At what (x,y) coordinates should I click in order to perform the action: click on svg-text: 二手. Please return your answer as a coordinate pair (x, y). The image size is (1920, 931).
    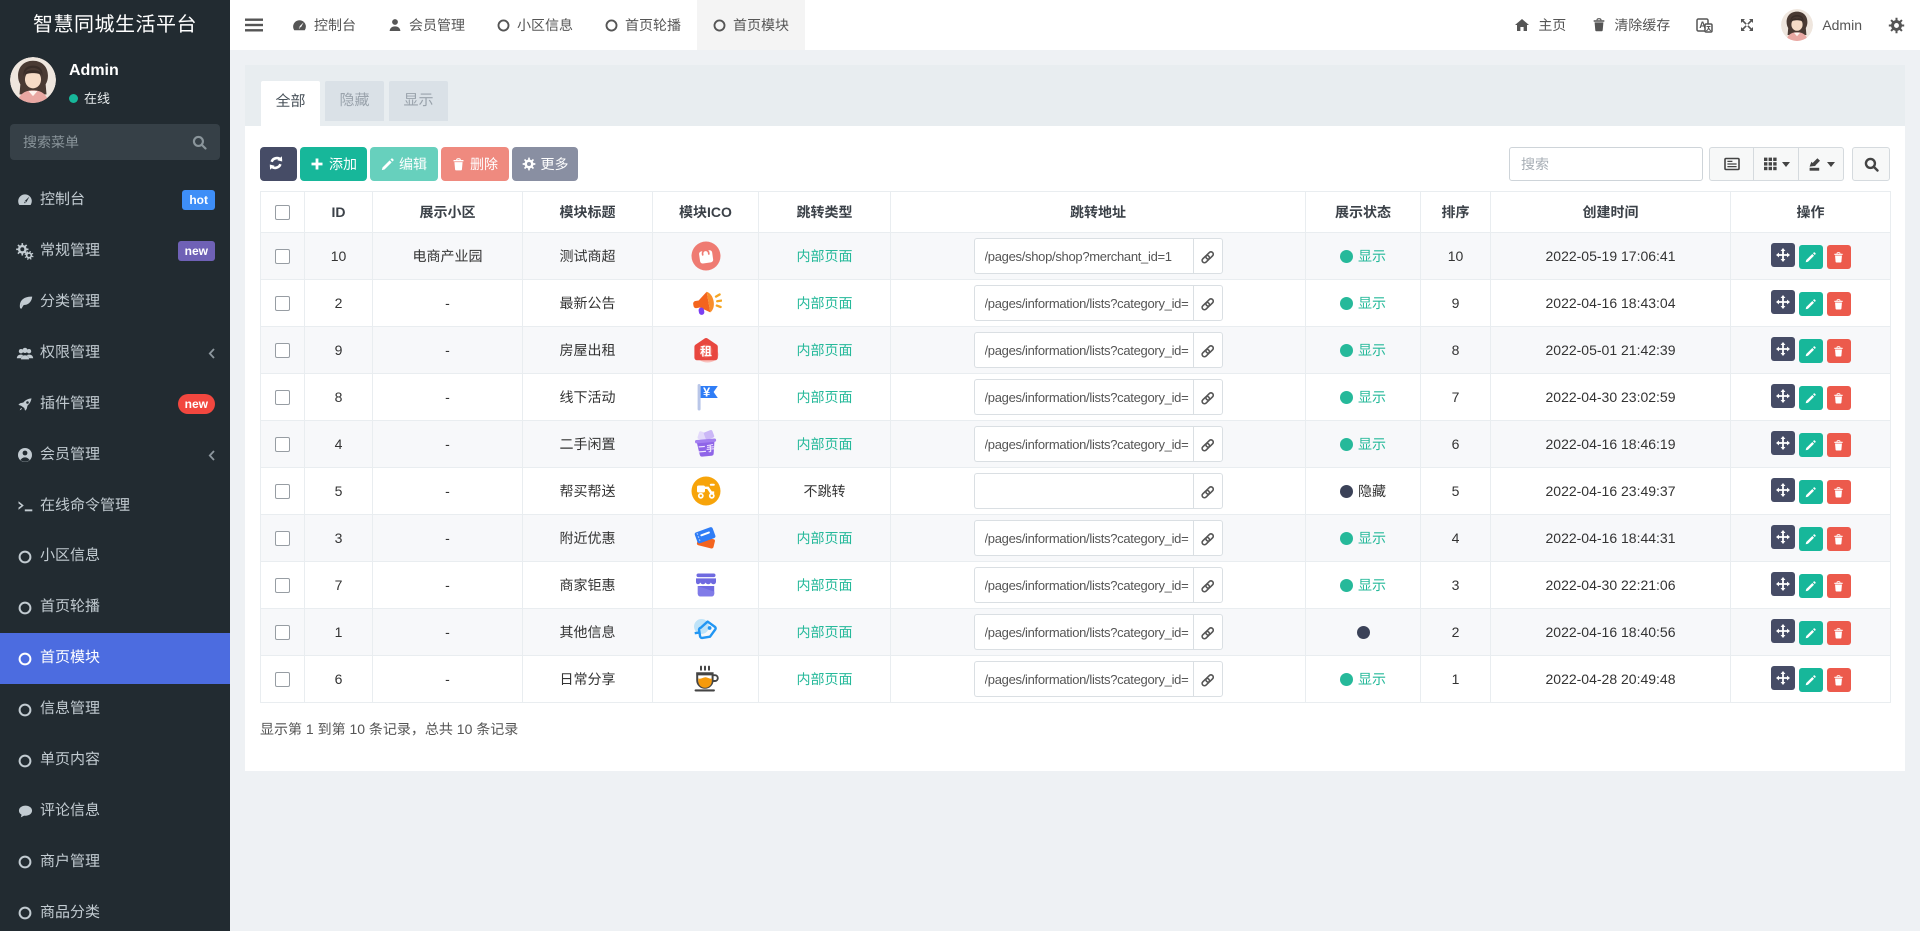
    Looking at the image, I should click on (706, 448).